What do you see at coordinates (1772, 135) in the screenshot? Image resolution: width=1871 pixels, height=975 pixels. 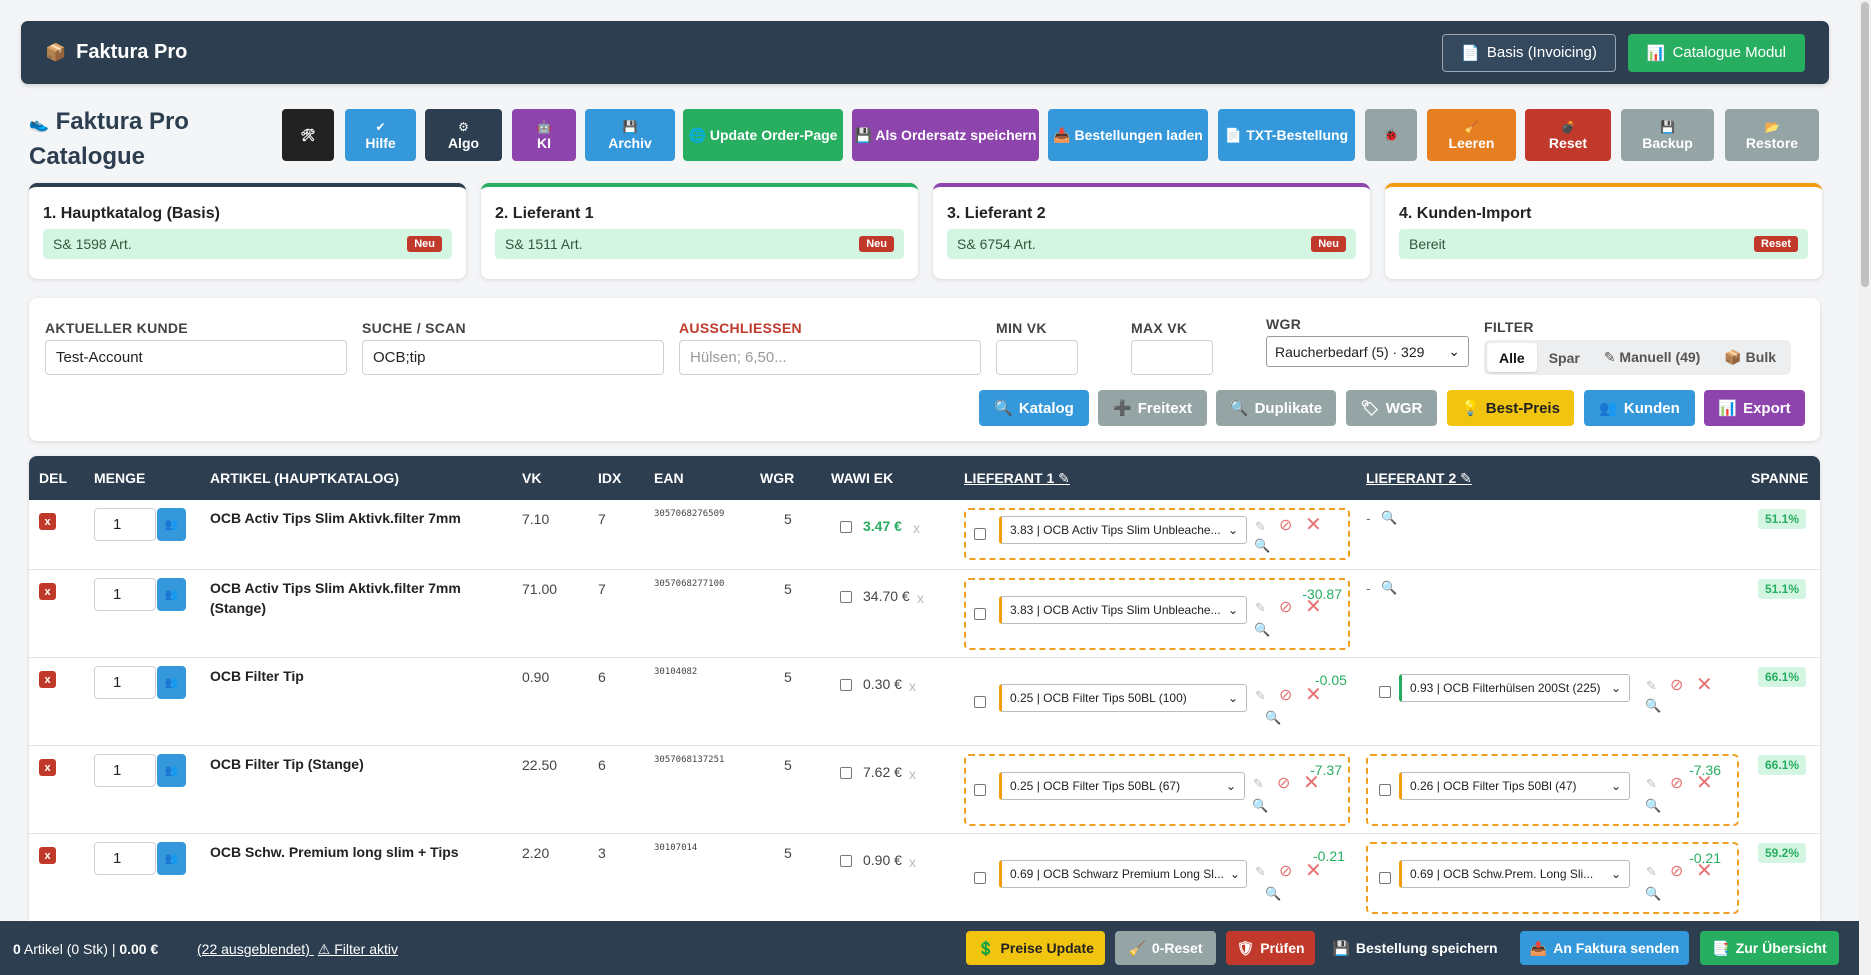 I see `restore-button: 📂 Restore` at bounding box center [1772, 135].